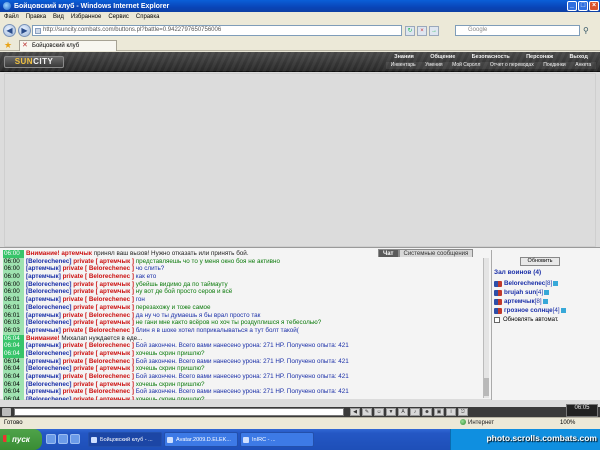  What do you see at coordinates (546, 283) in the screenshot?
I see `player-entry: Belorechenec [8]` at bounding box center [546, 283].